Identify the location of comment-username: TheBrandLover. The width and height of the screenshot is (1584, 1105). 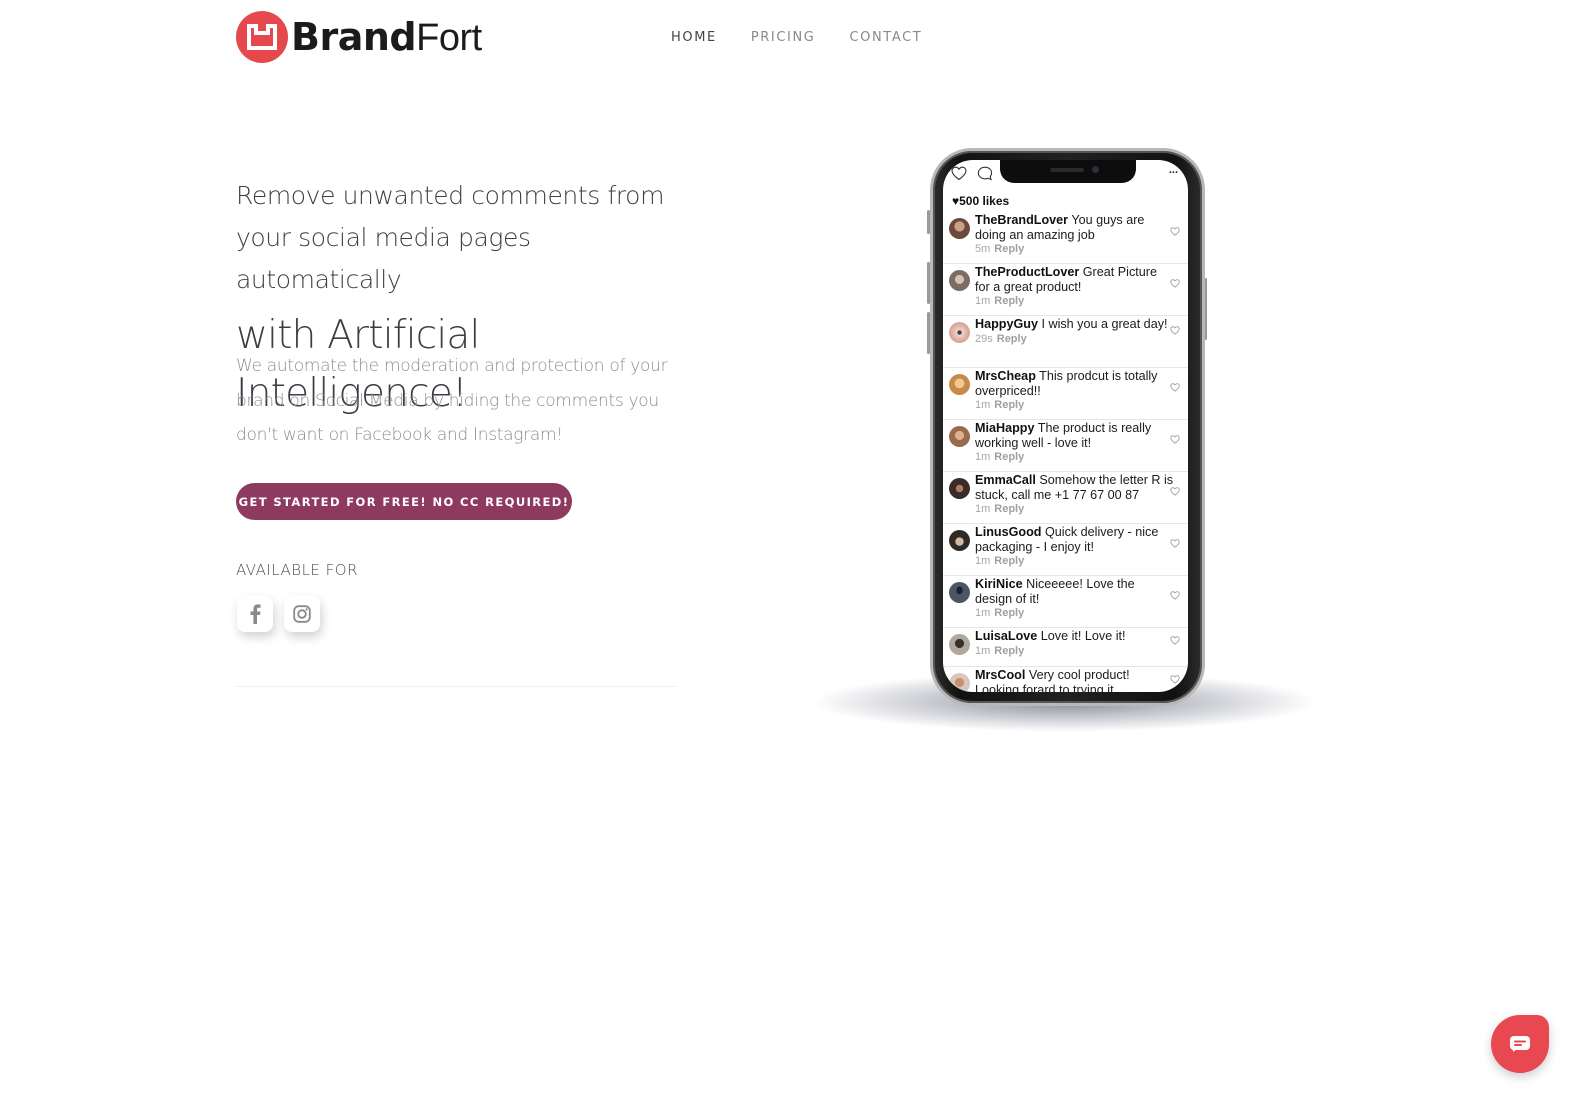
(1021, 220).